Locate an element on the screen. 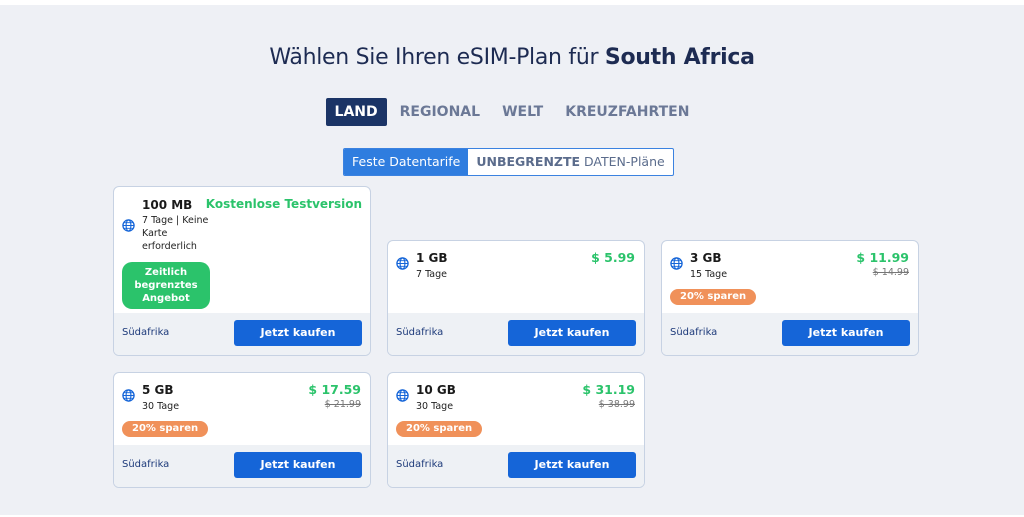  unlimited-data-option: UNBEGRENZTE DATEN-Pläne is located at coordinates (570, 162).